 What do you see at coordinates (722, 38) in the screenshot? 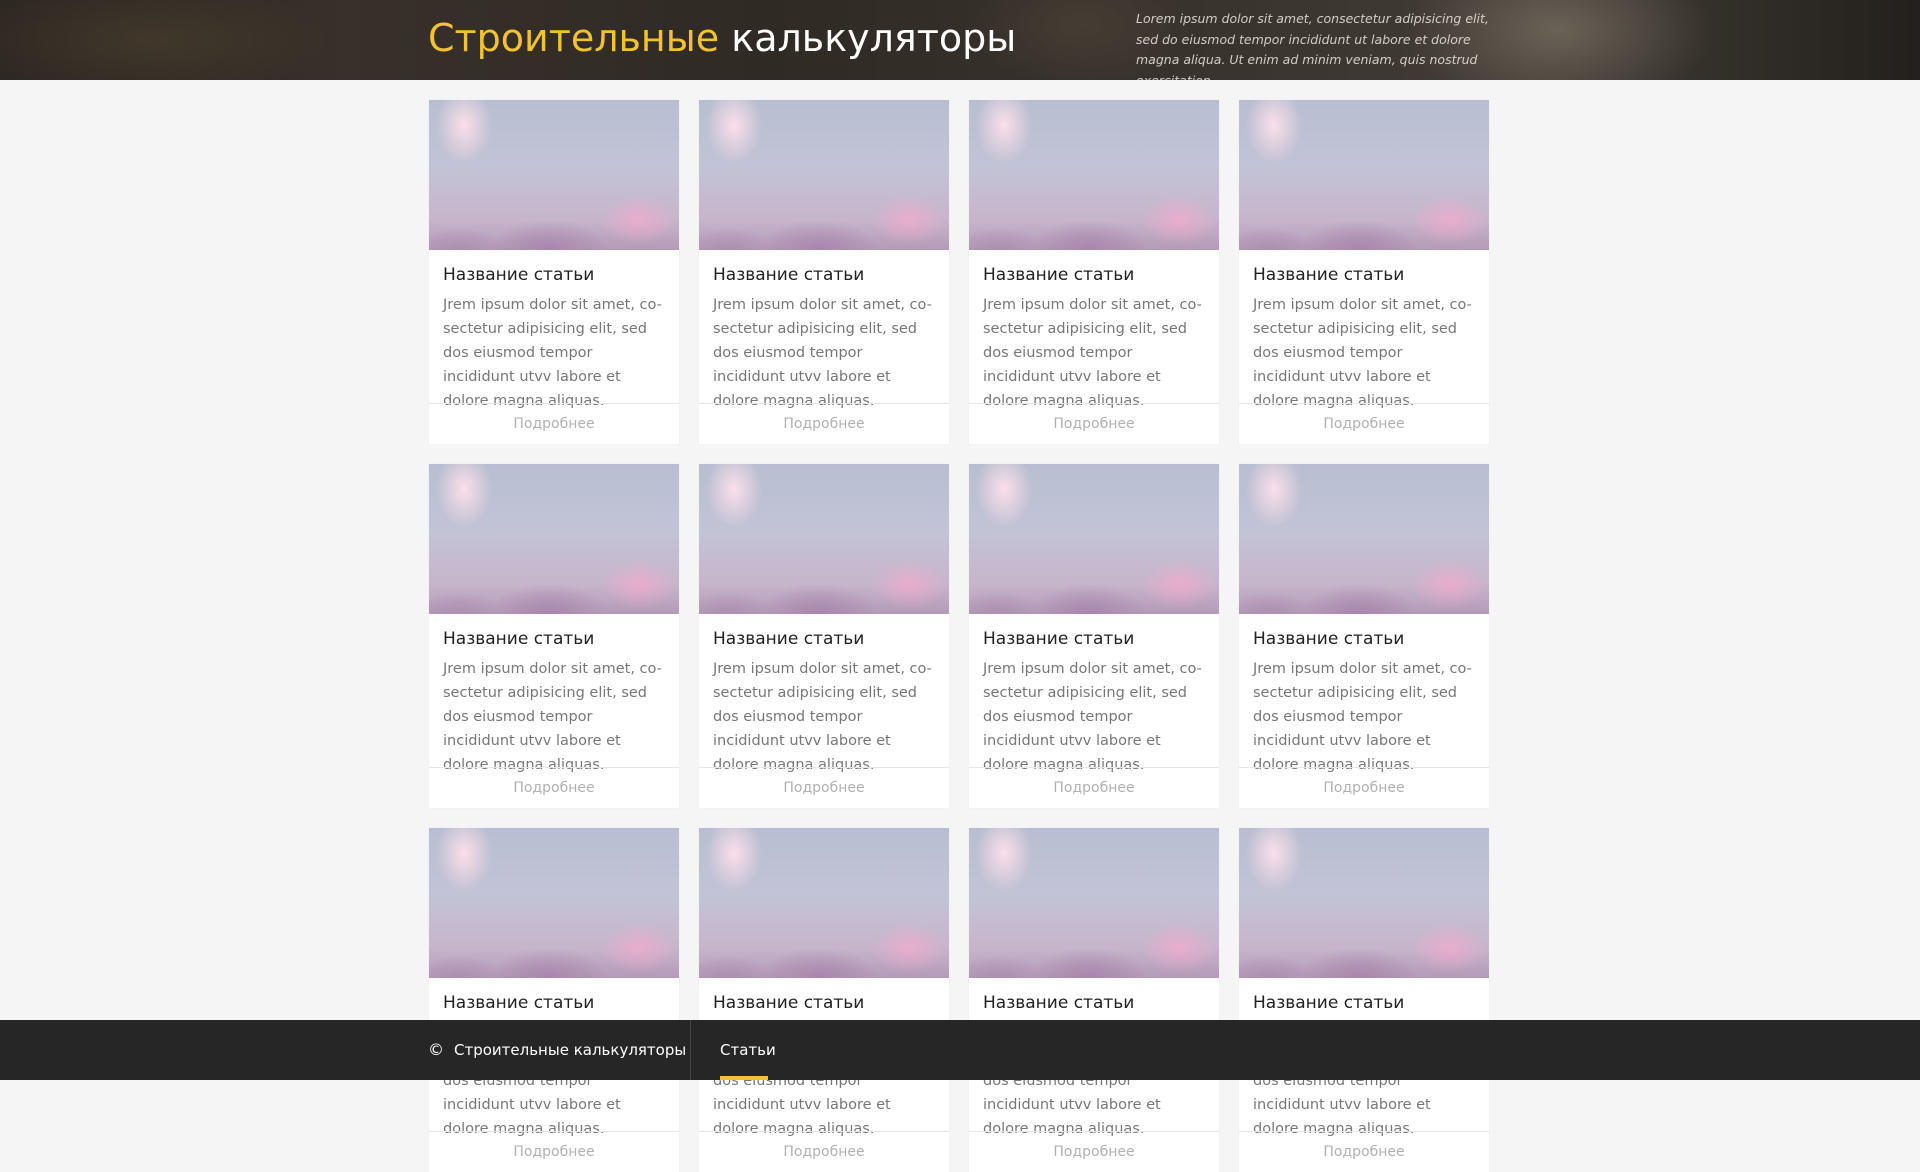
I see `site-title: Строительные калькуляторы` at bounding box center [722, 38].